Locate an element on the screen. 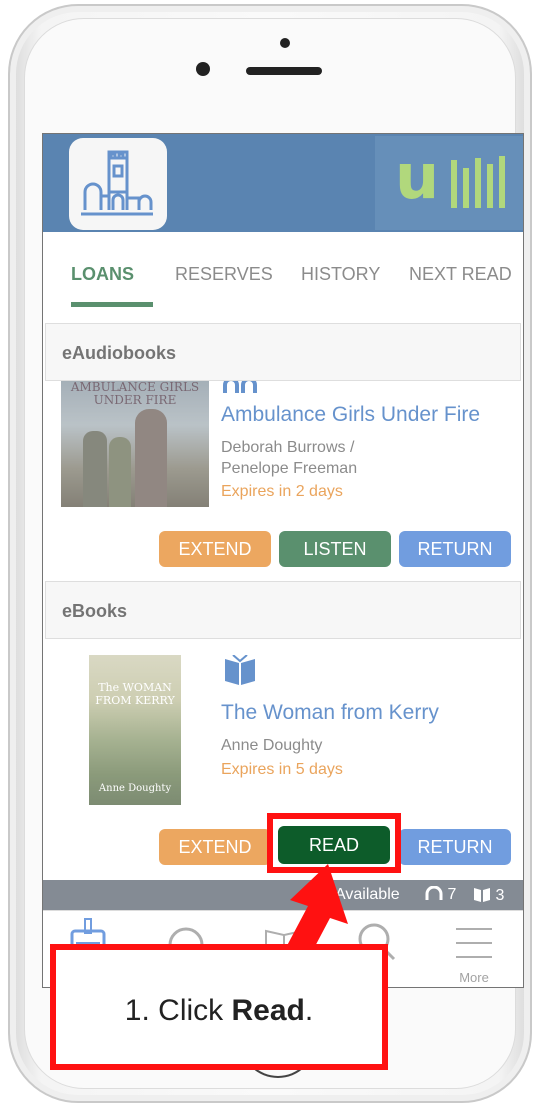 This screenshot has height=1107, width=540. bookshelf-icon is located at coordinates (478, 182).